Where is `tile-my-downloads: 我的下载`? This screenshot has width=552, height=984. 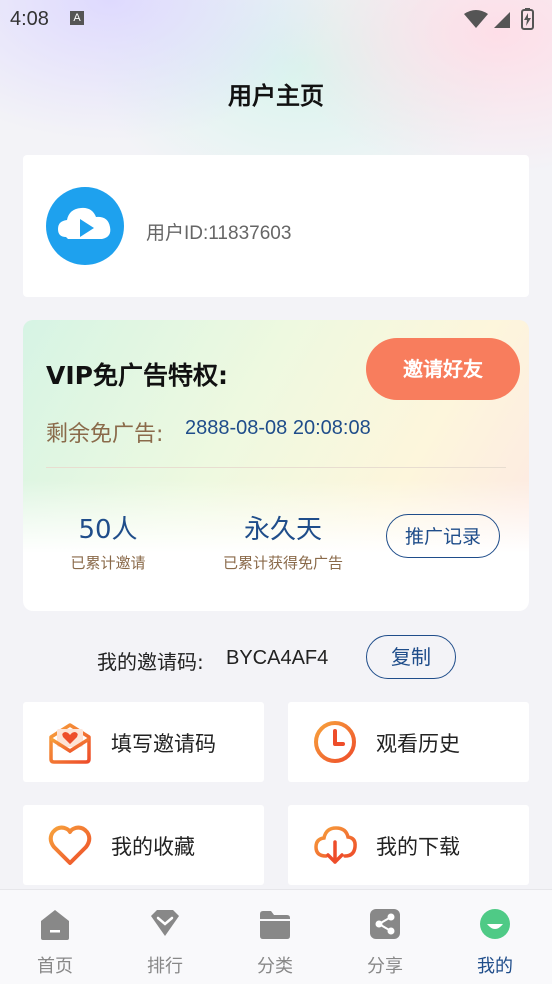 tile-my-downloads: 我的下载 is located at coordinates (408, 845).